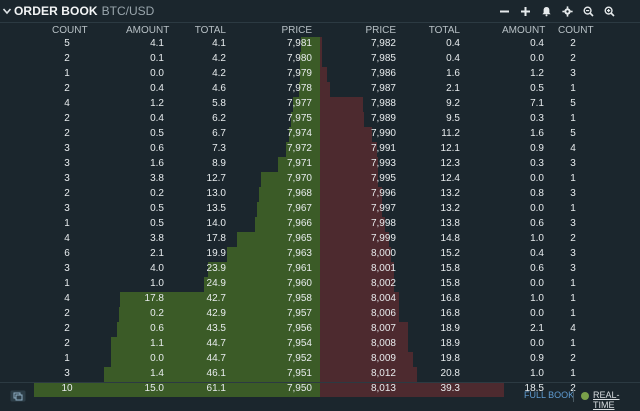  What do you see at coordinates (299, 373) in the screenshot?
I see `bid-price: 7,951` at bounding box center [299, 373].